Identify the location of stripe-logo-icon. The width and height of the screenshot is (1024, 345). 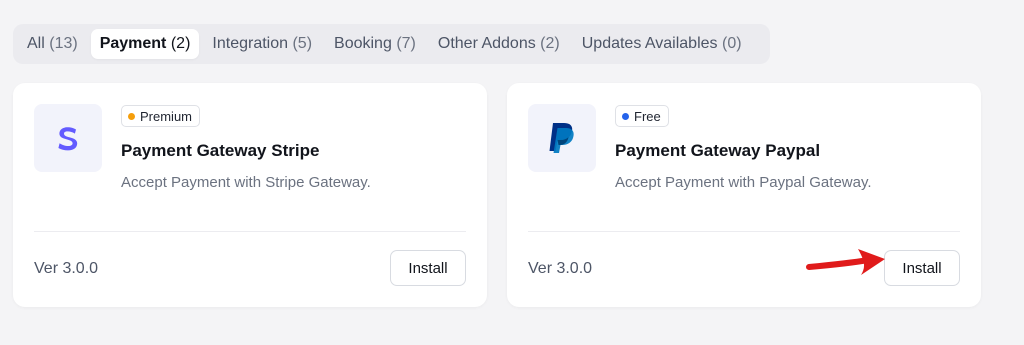
(68, 138).